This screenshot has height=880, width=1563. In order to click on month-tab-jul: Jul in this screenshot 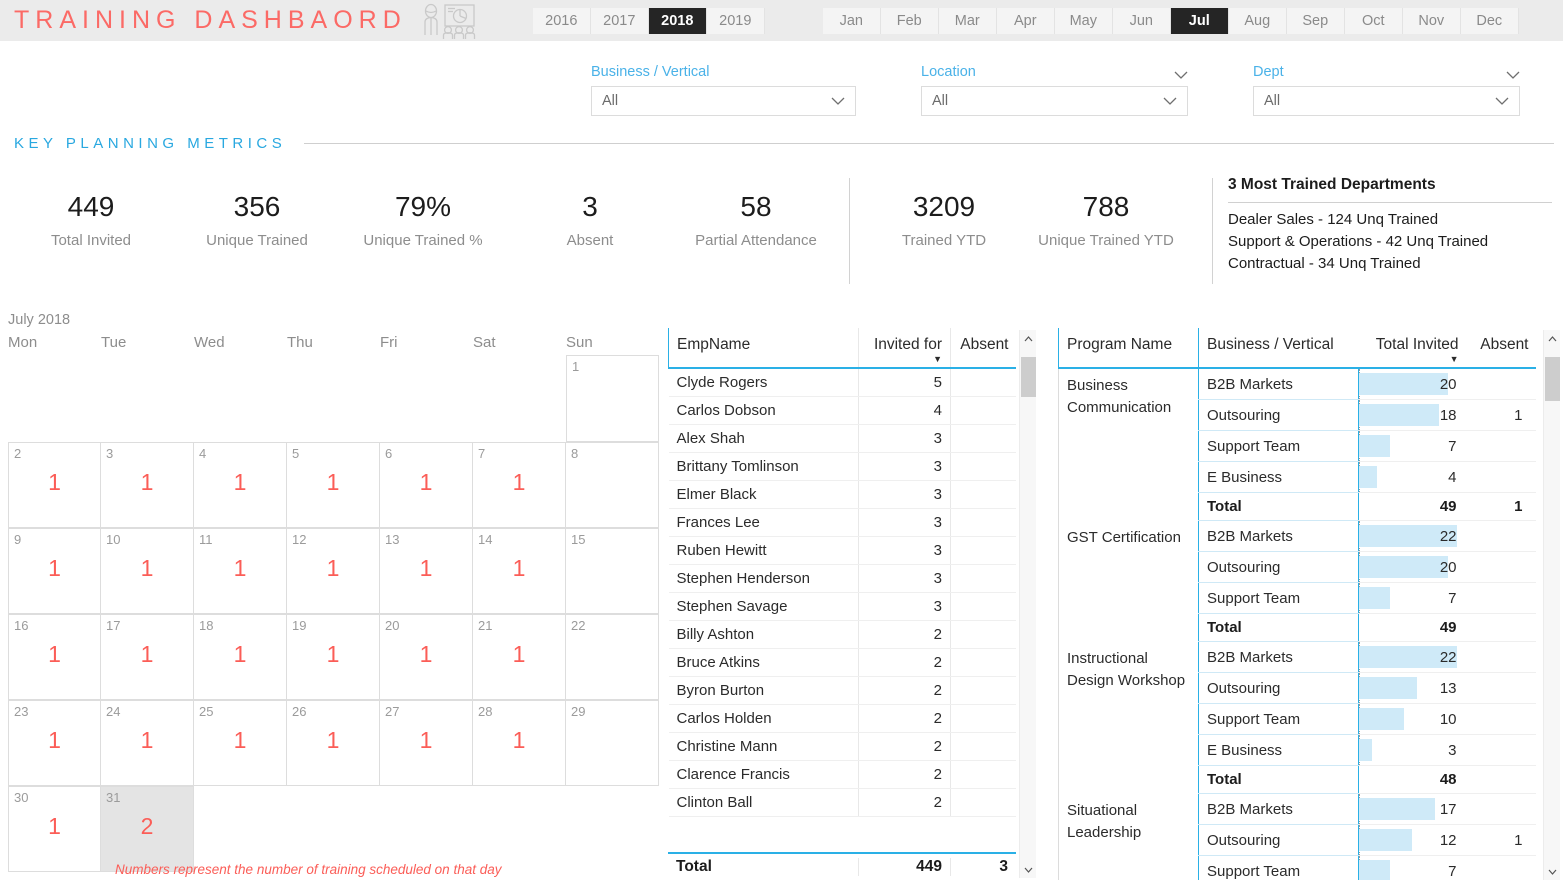, I will do `click(1199, 20)`.